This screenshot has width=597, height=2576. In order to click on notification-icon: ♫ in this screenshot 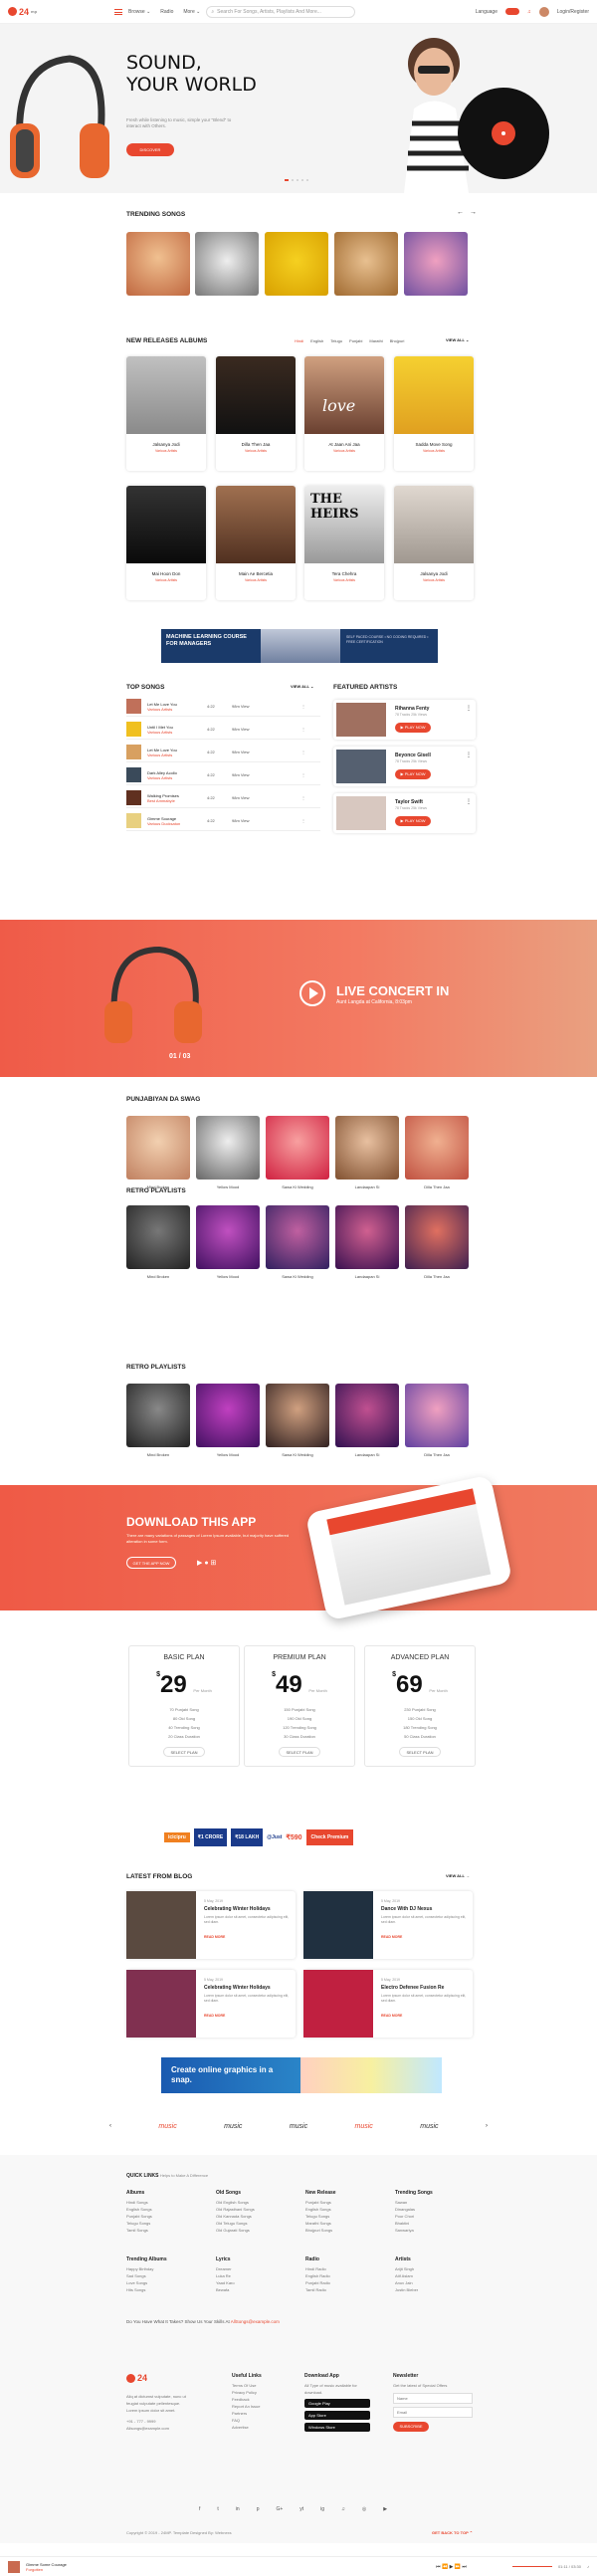, I will do `click(529, 12)`.